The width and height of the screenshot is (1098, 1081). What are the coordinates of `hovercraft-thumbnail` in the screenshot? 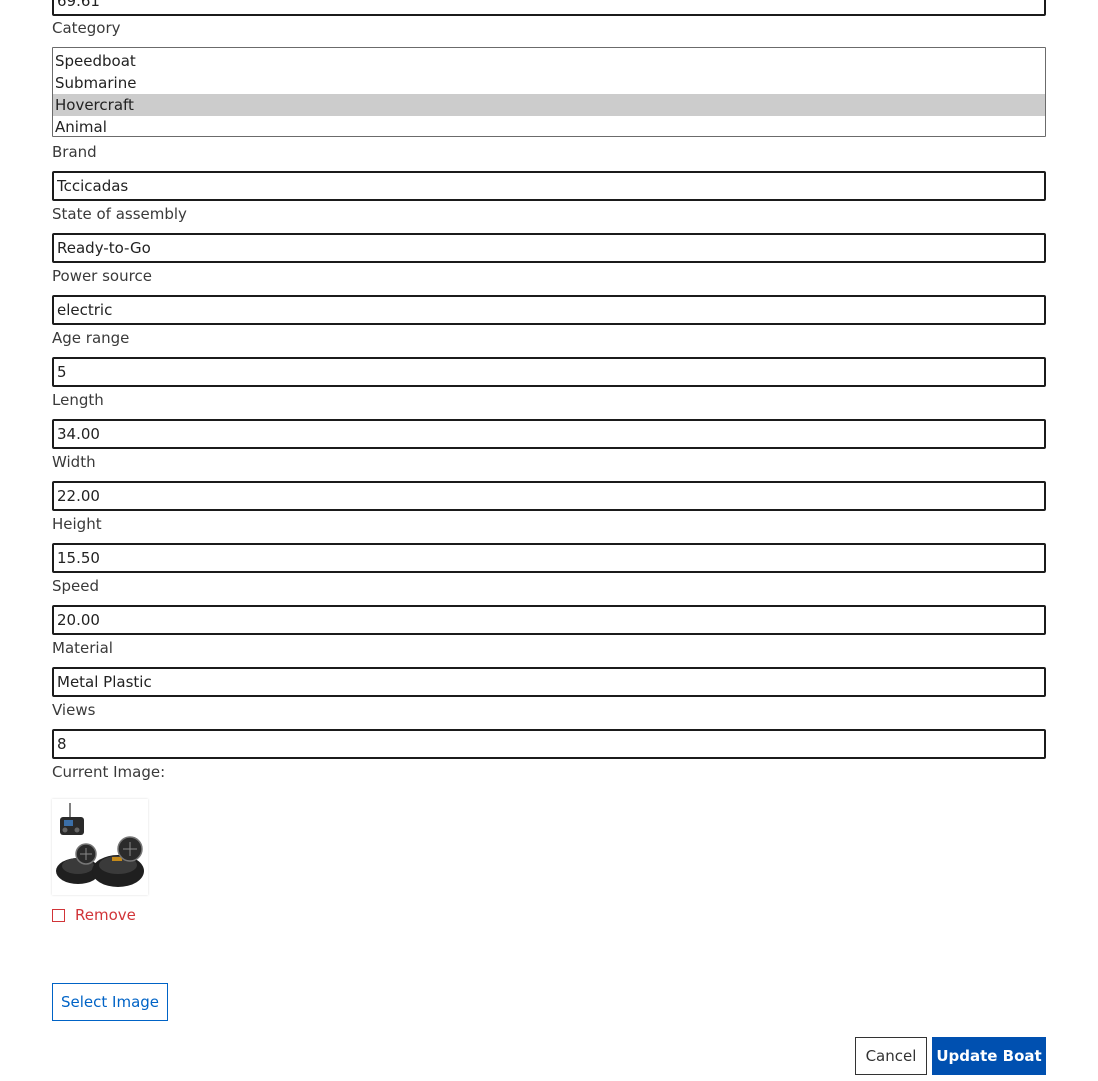 It's located at (100, 847).